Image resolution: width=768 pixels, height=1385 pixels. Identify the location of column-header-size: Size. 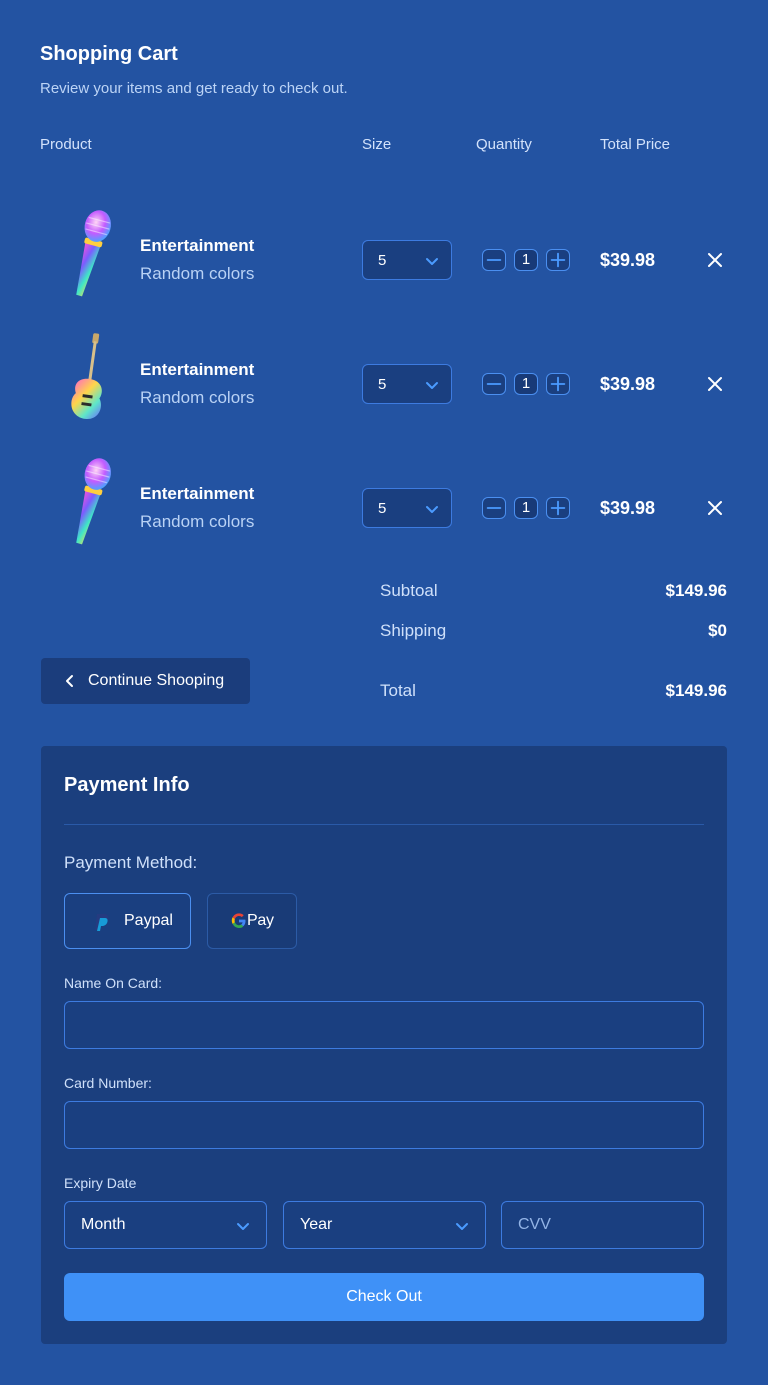
(377, 144).